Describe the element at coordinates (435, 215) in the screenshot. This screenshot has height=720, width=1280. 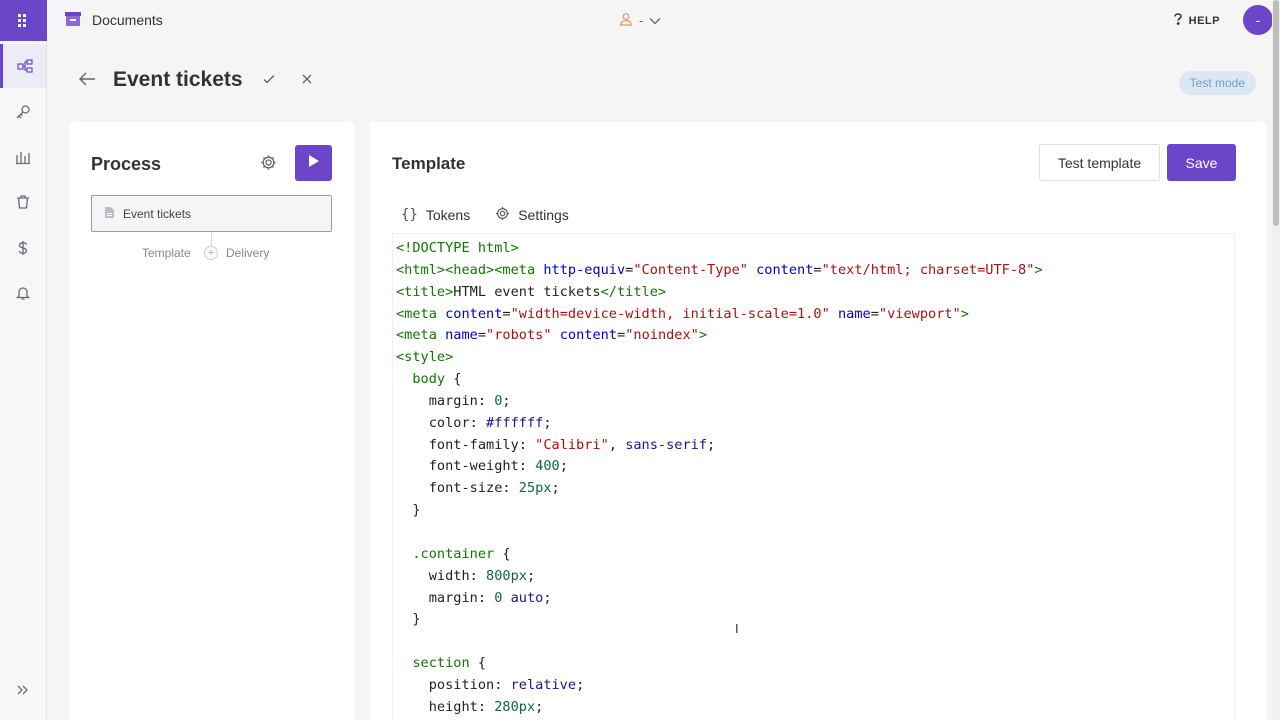
I see `tab-tokens: {} Tokens` at that location.